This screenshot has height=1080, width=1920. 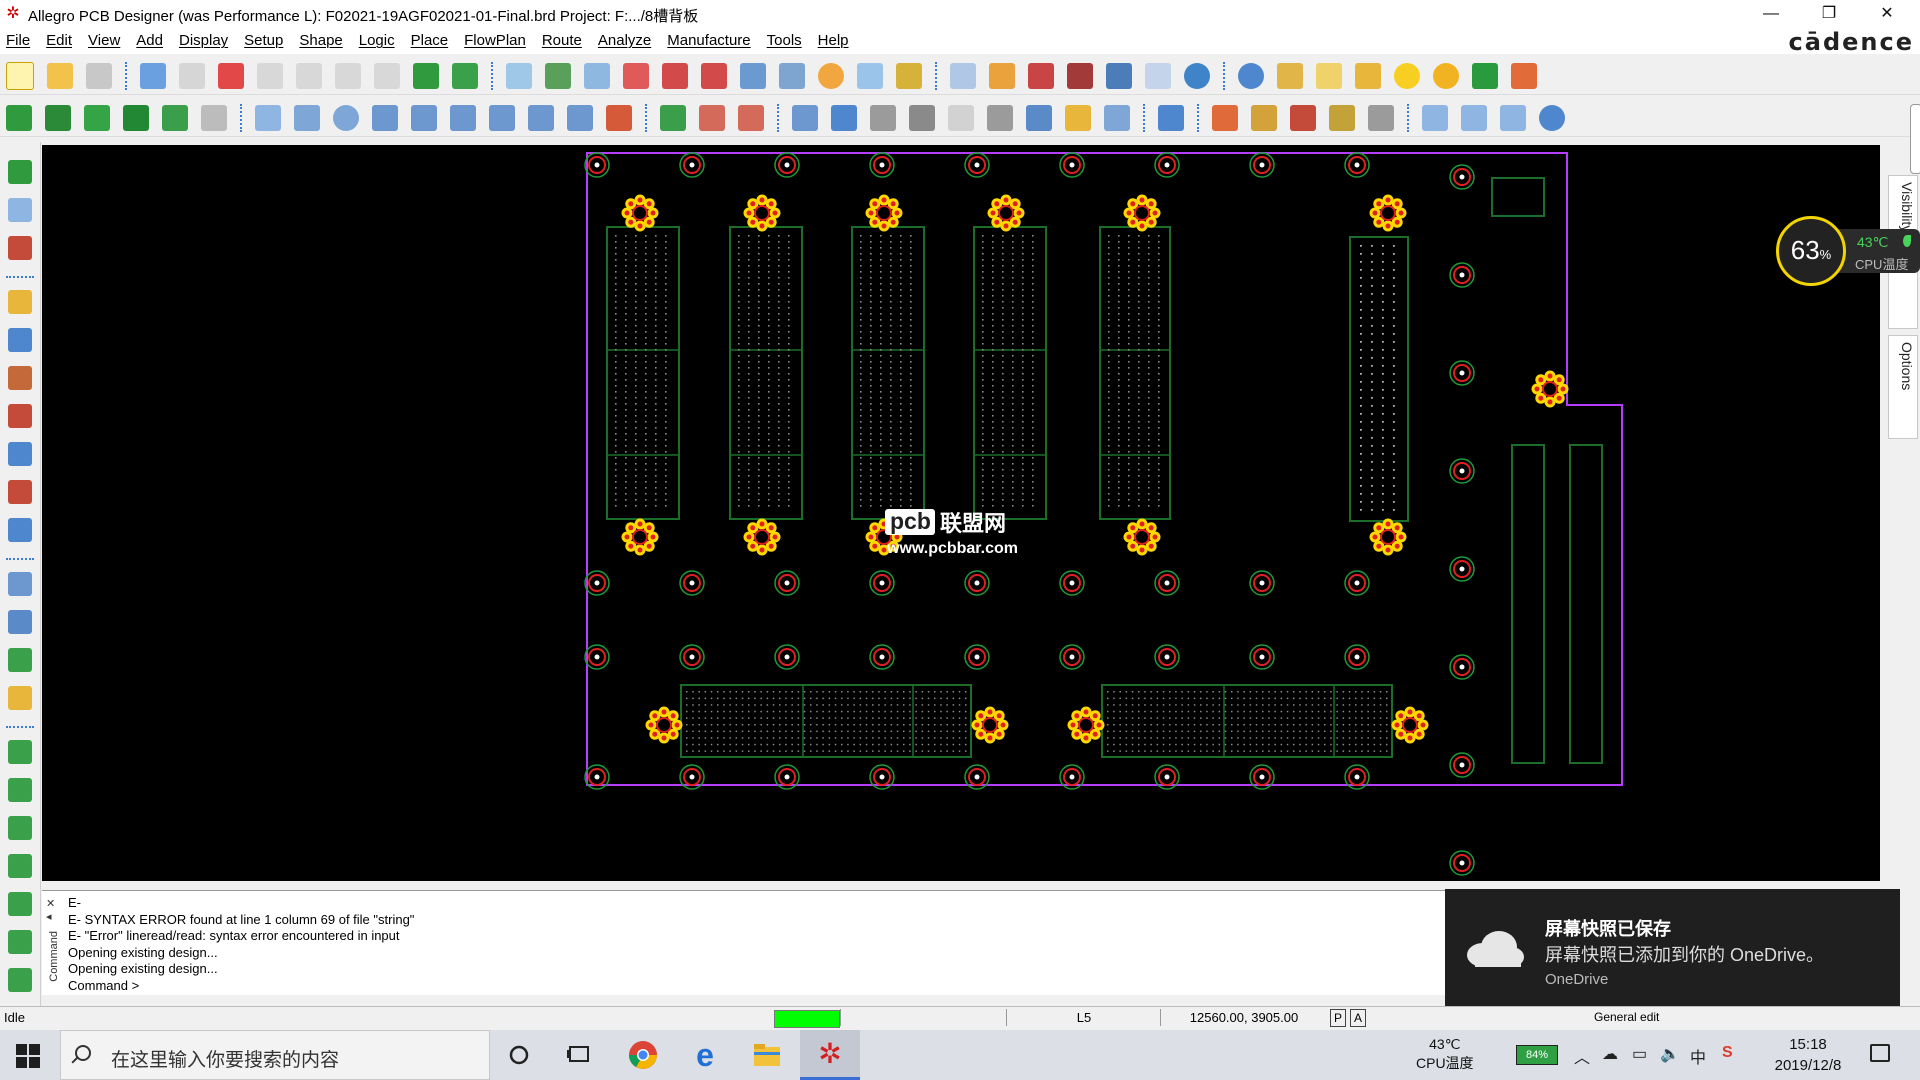 What do you see at coordinates (1524, 76) in the screenshot?
I see `report-icon` at bounding box center [1524, 76].